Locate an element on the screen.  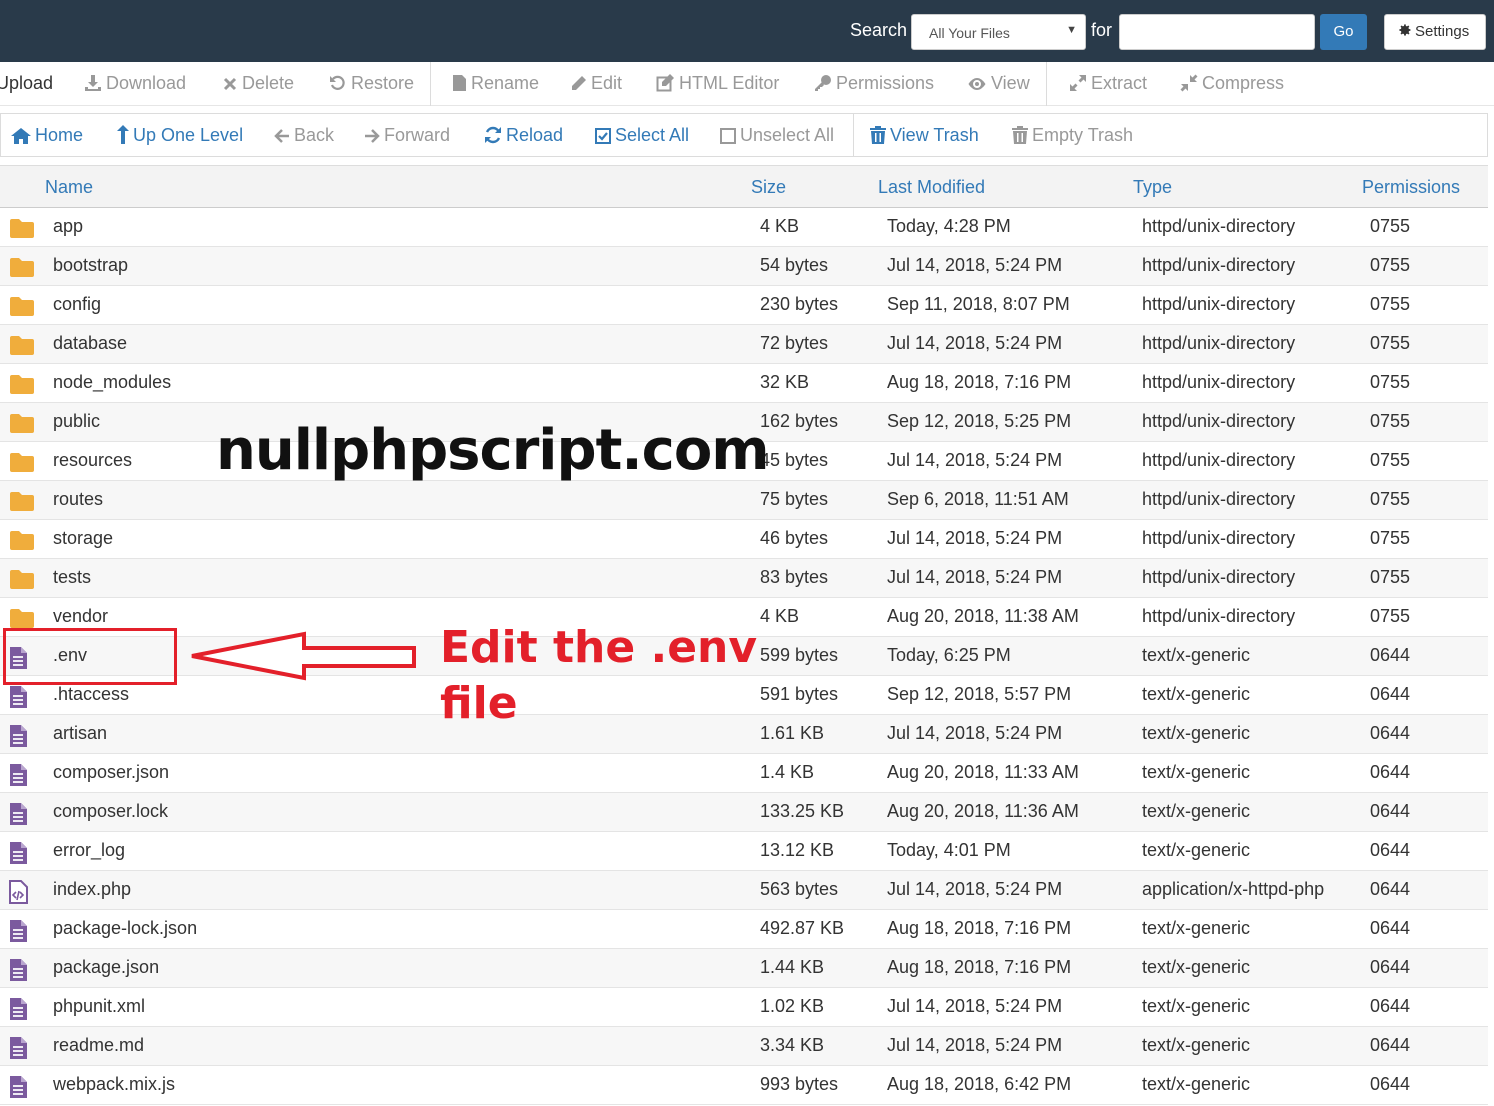
home-button: Home is located at coordinates (47, 135).